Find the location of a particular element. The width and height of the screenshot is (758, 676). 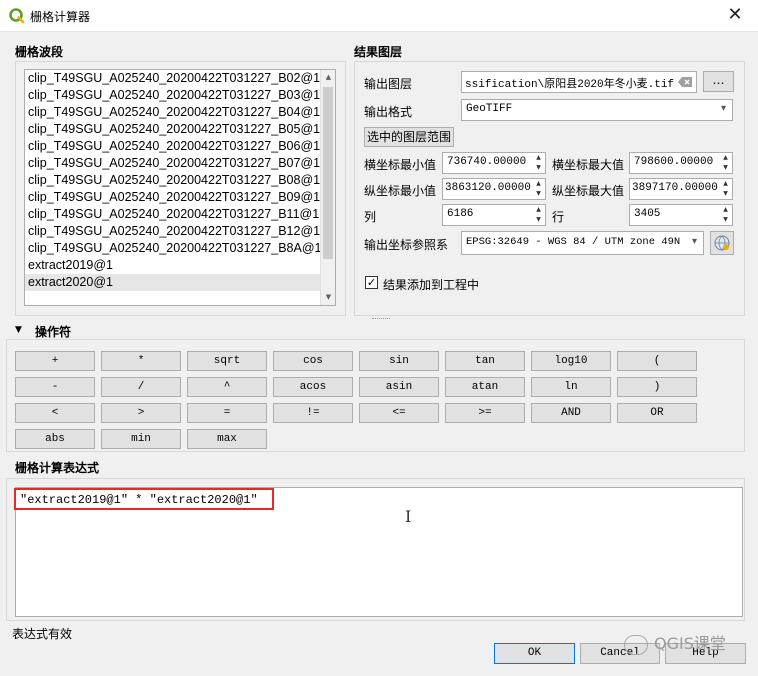

crs-select: EPSG:32649 - WGS 84 / UTM zone 49N ▾ is located at coordinates (582, 243).